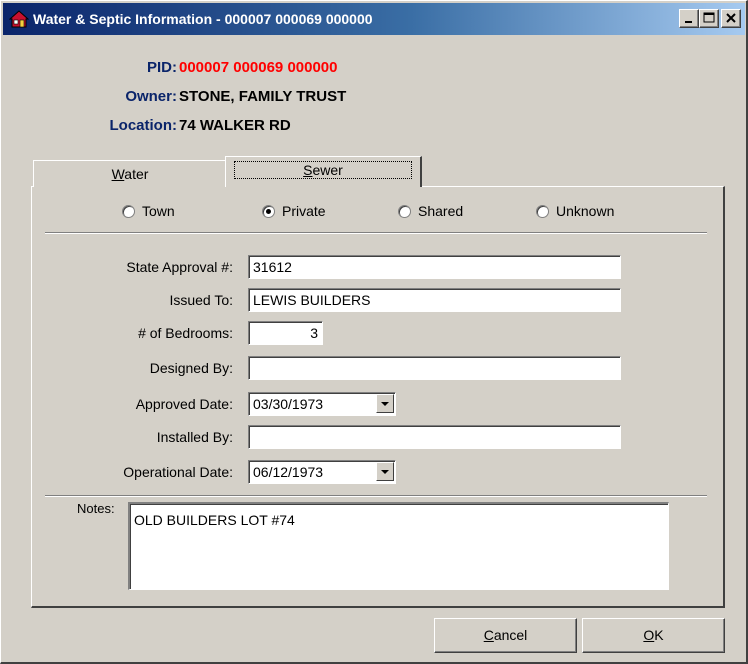 Image resolution: width=748 pixels, height=664 pixels. Describe the element at coordinates (288, 404) in the screenshot. I see `approved-date-value: 03/30/1973` at that location.